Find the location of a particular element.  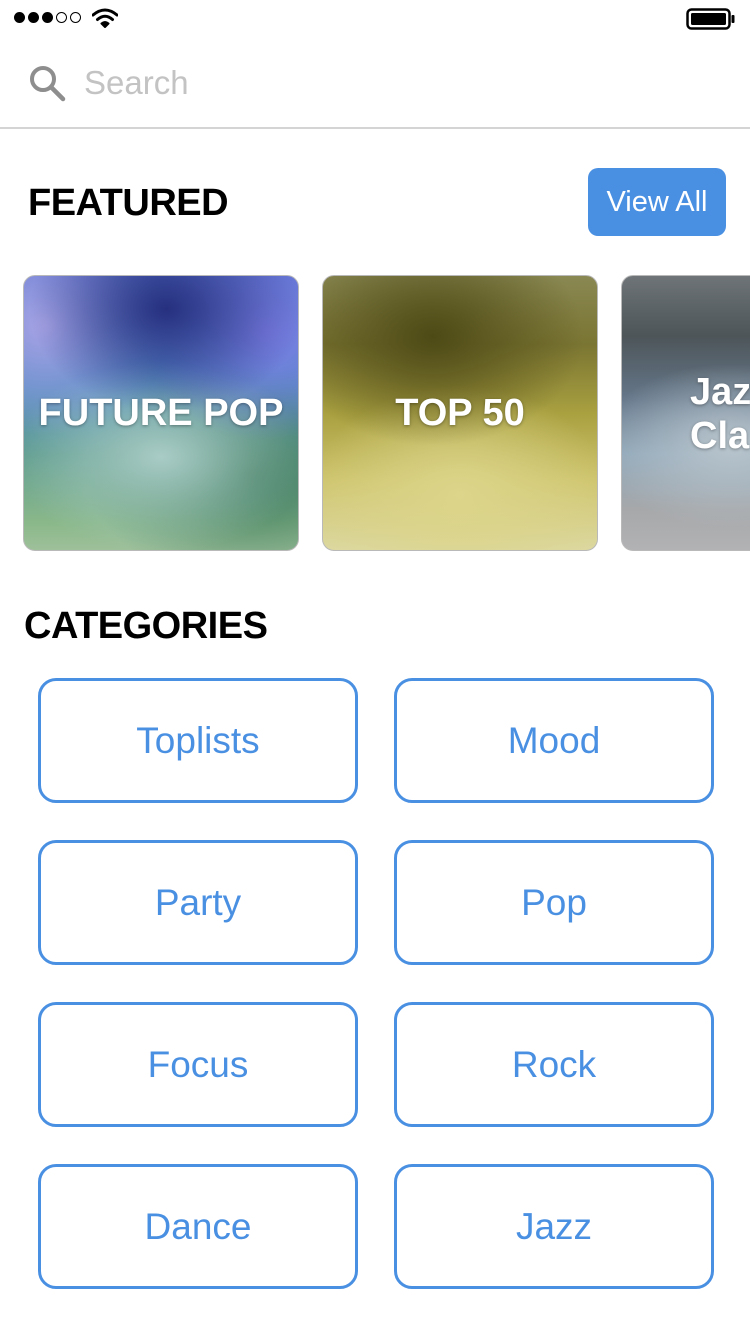

category-button-jazz: Jazz is located at coordinates (554, 1226).